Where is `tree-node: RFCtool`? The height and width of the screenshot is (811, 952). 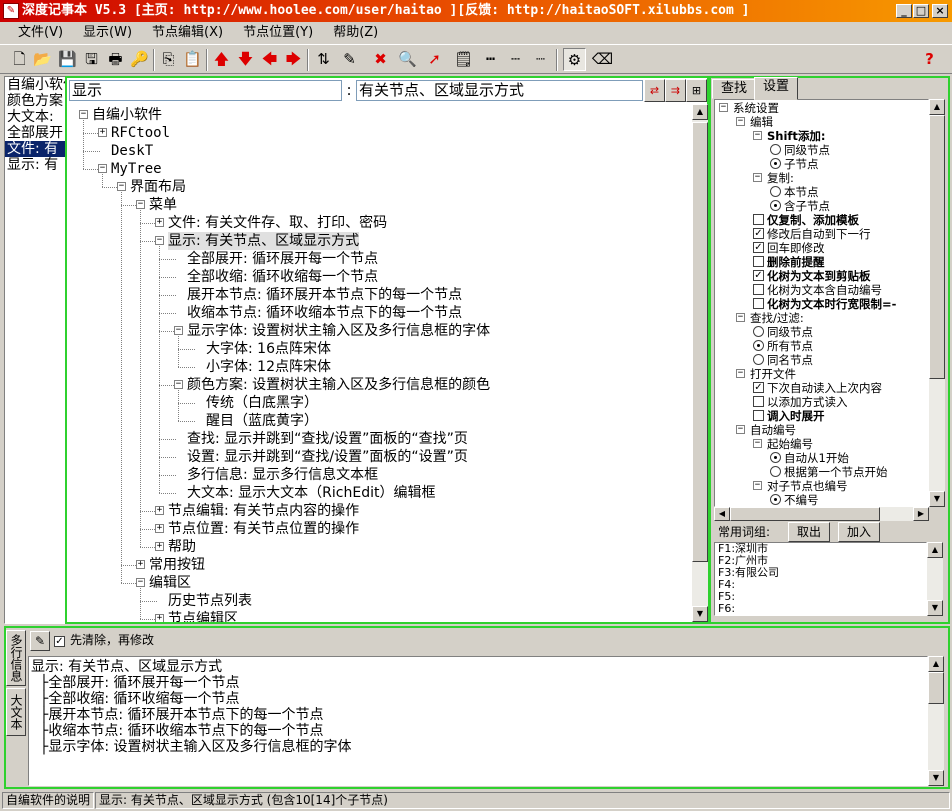 tree-node: RFCtool is located at coordinates (140, 133).